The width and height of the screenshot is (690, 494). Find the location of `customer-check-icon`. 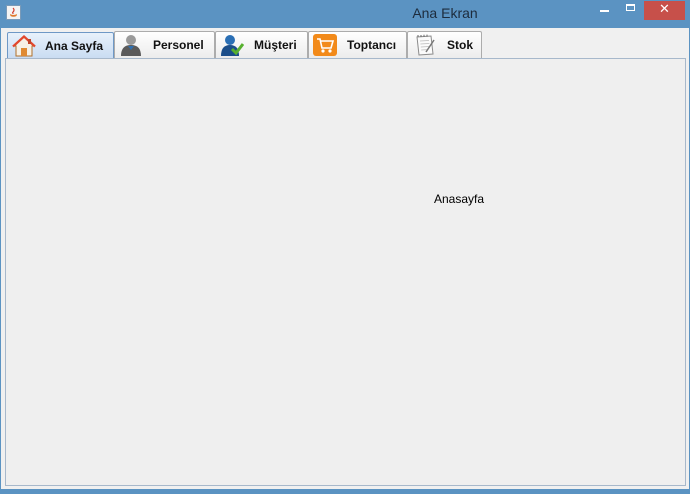

customer-check-icon is located at coordinates (232, 45).